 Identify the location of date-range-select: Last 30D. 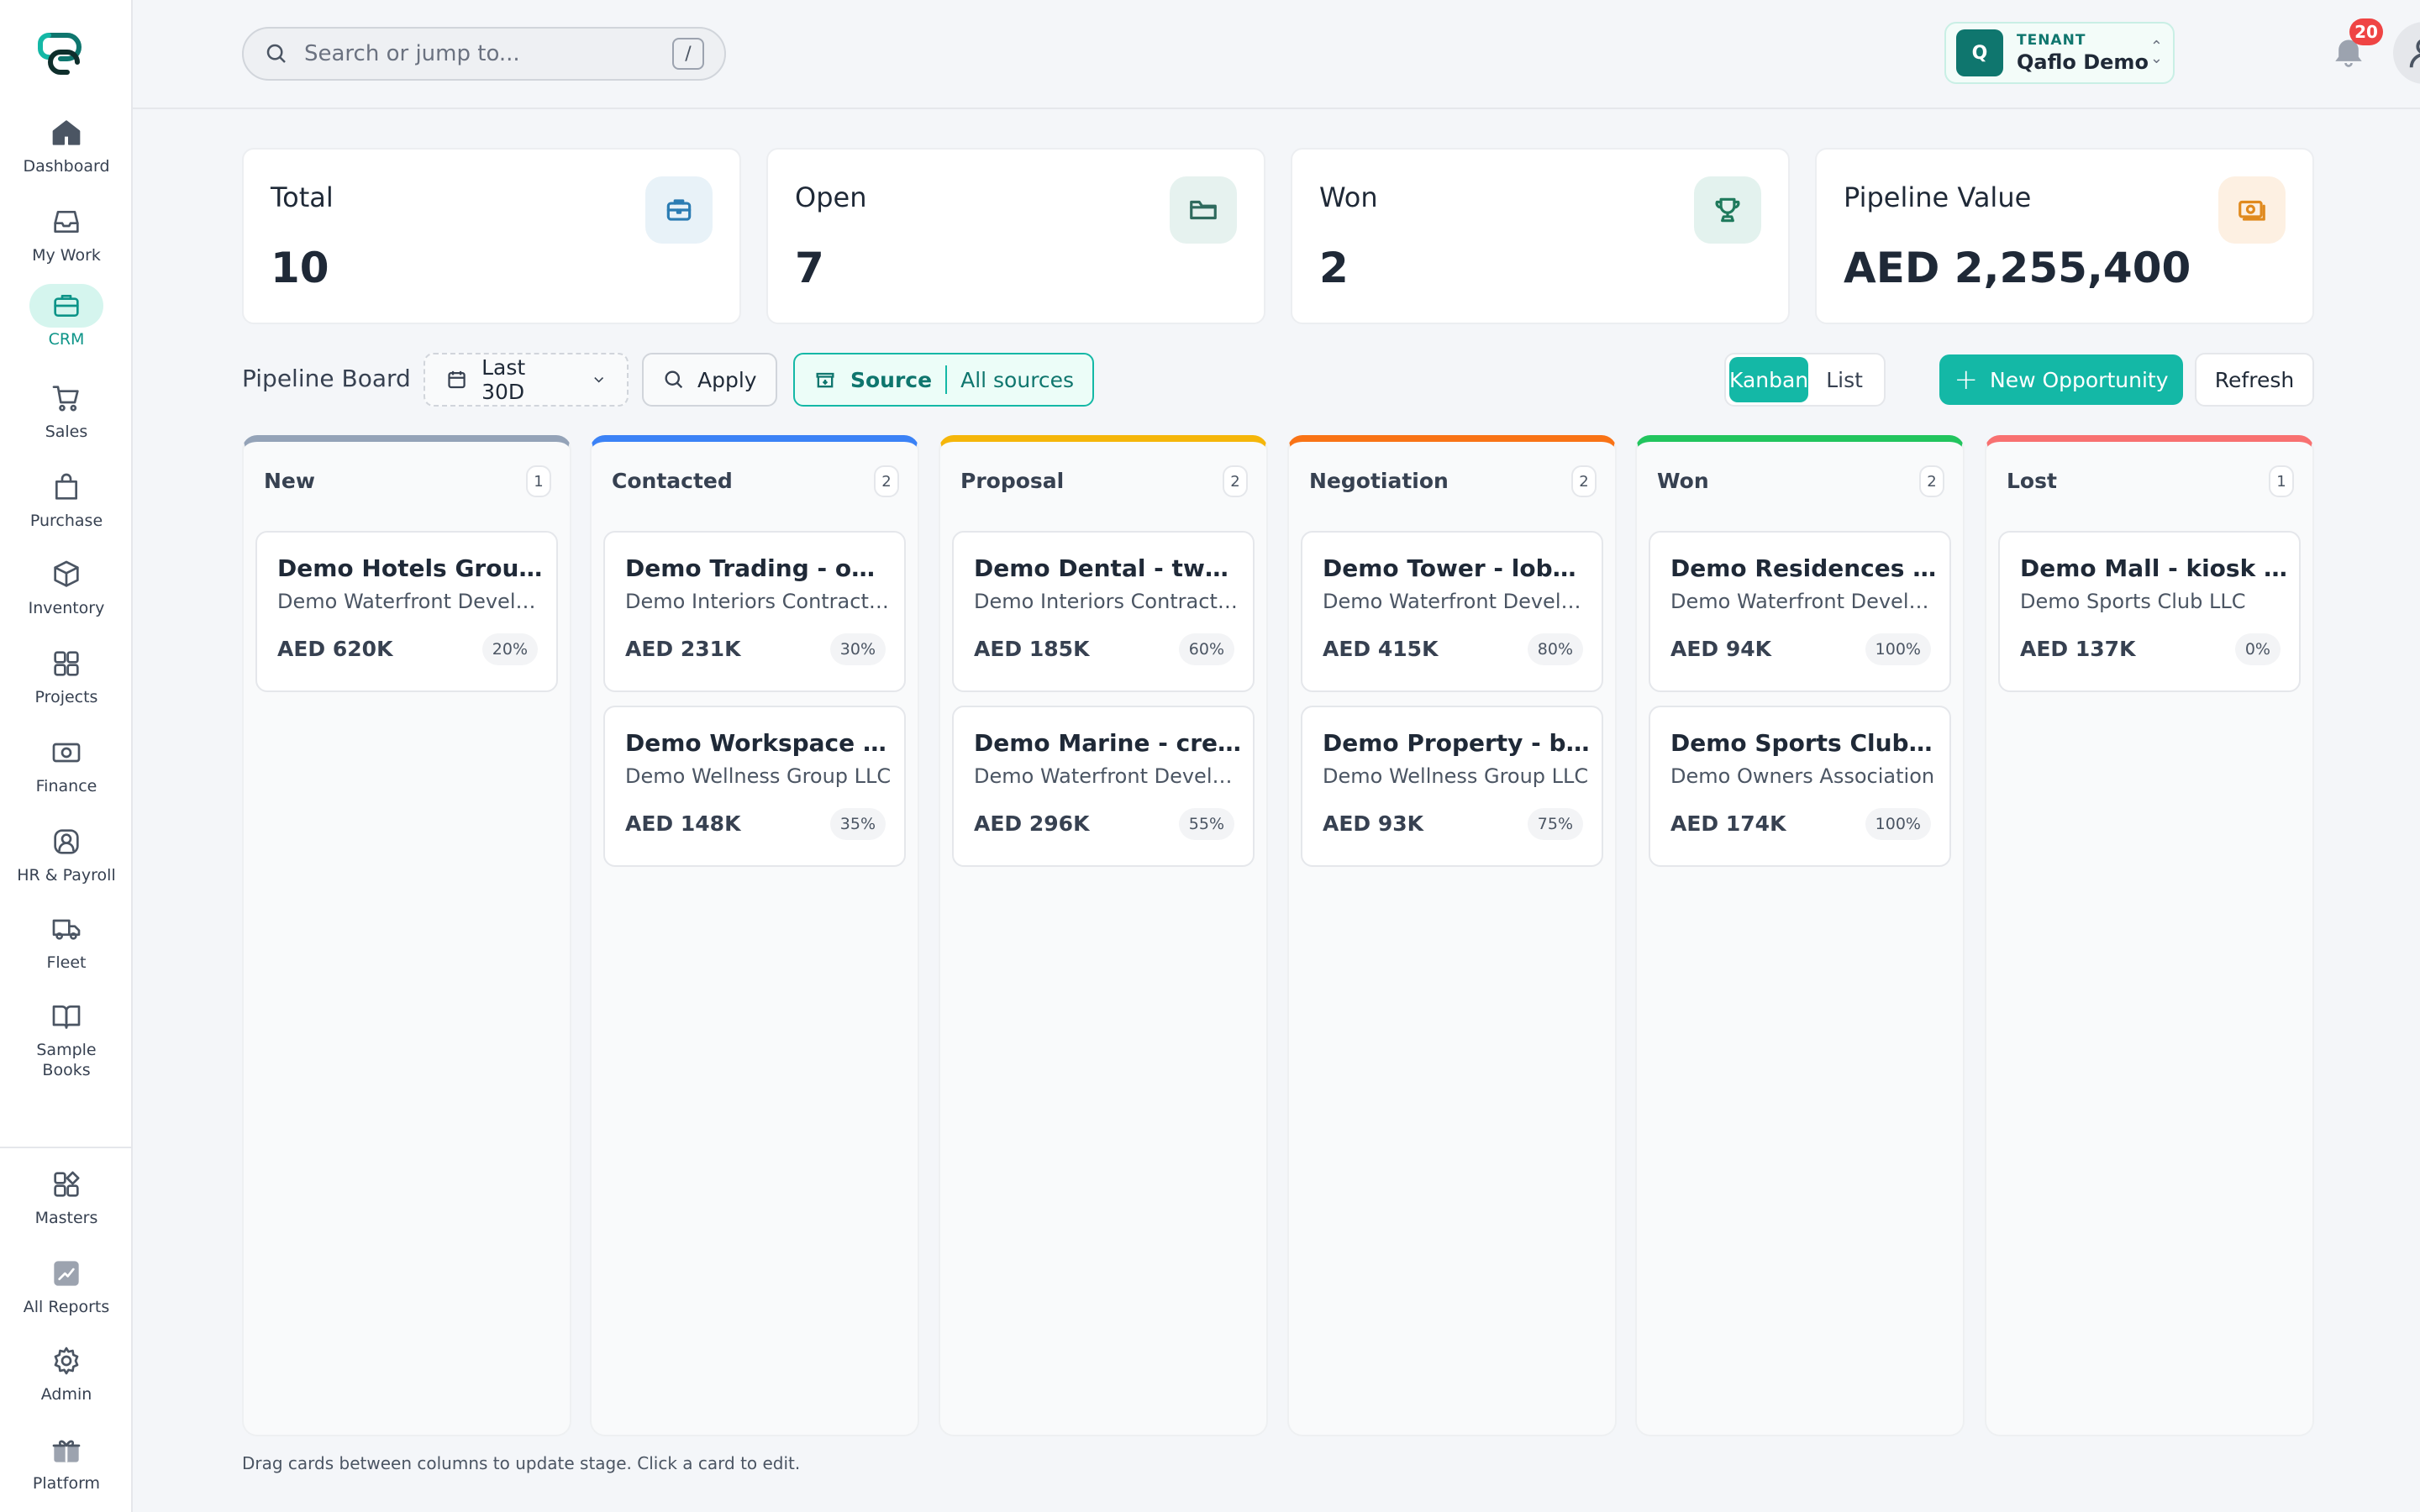
(526, 380).